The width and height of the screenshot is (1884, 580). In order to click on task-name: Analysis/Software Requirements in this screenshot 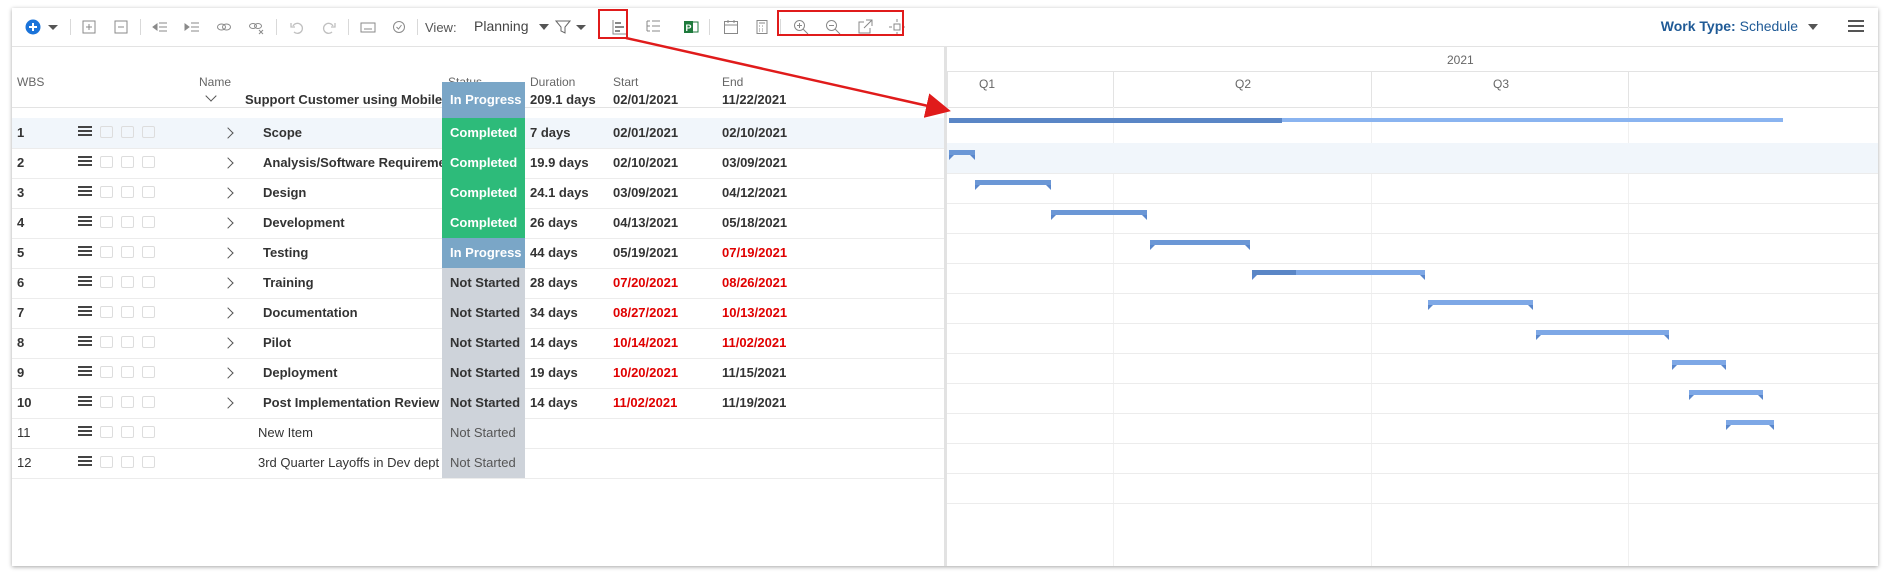, I will do `click(364, 163)`.